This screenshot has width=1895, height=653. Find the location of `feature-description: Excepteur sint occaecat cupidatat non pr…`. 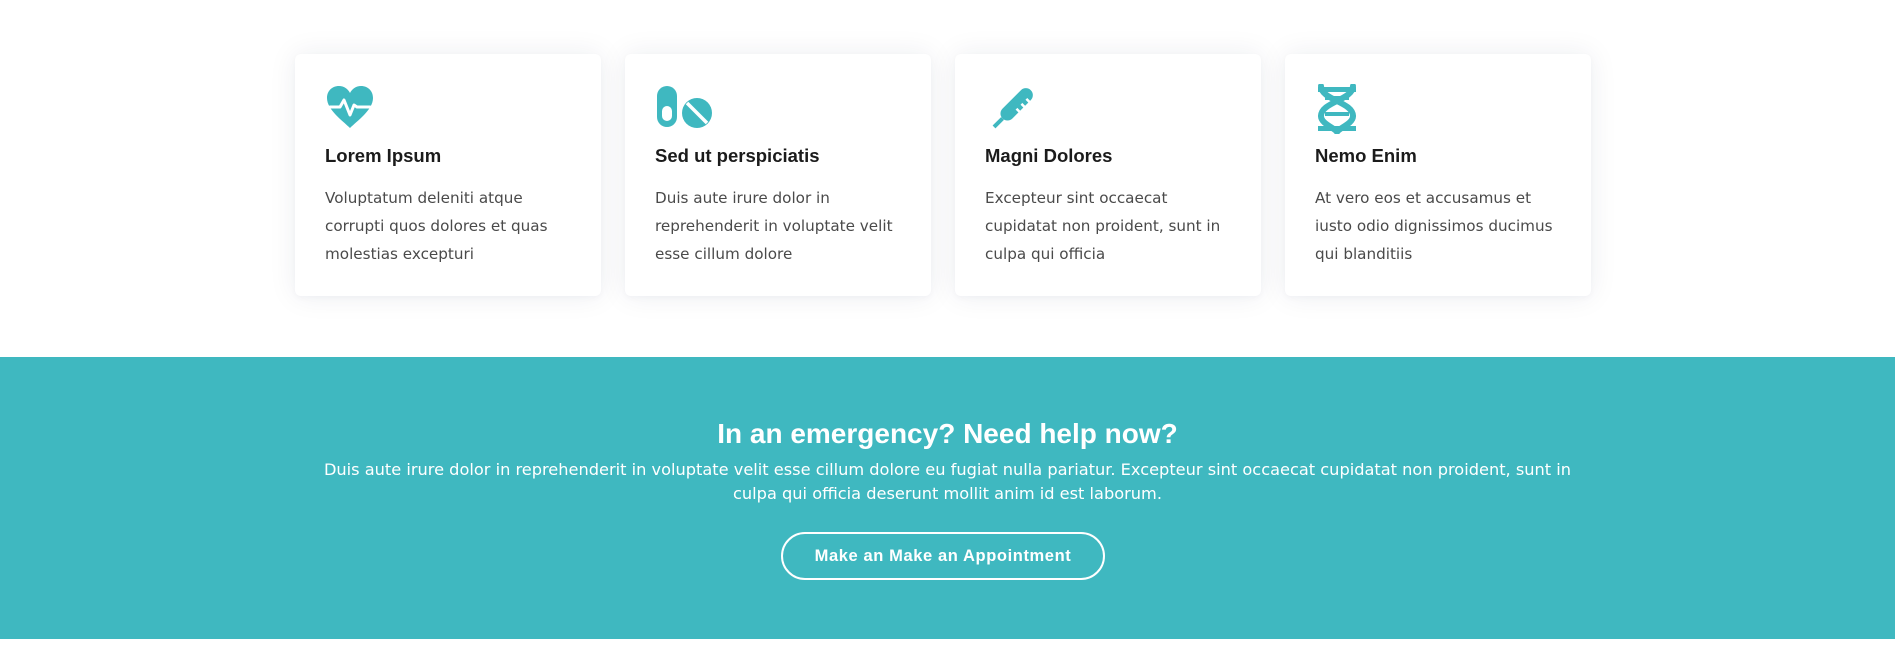

feature-description: Excepteur sint occaecat cupidatat non pr… is located at coordinates (1103, 226).